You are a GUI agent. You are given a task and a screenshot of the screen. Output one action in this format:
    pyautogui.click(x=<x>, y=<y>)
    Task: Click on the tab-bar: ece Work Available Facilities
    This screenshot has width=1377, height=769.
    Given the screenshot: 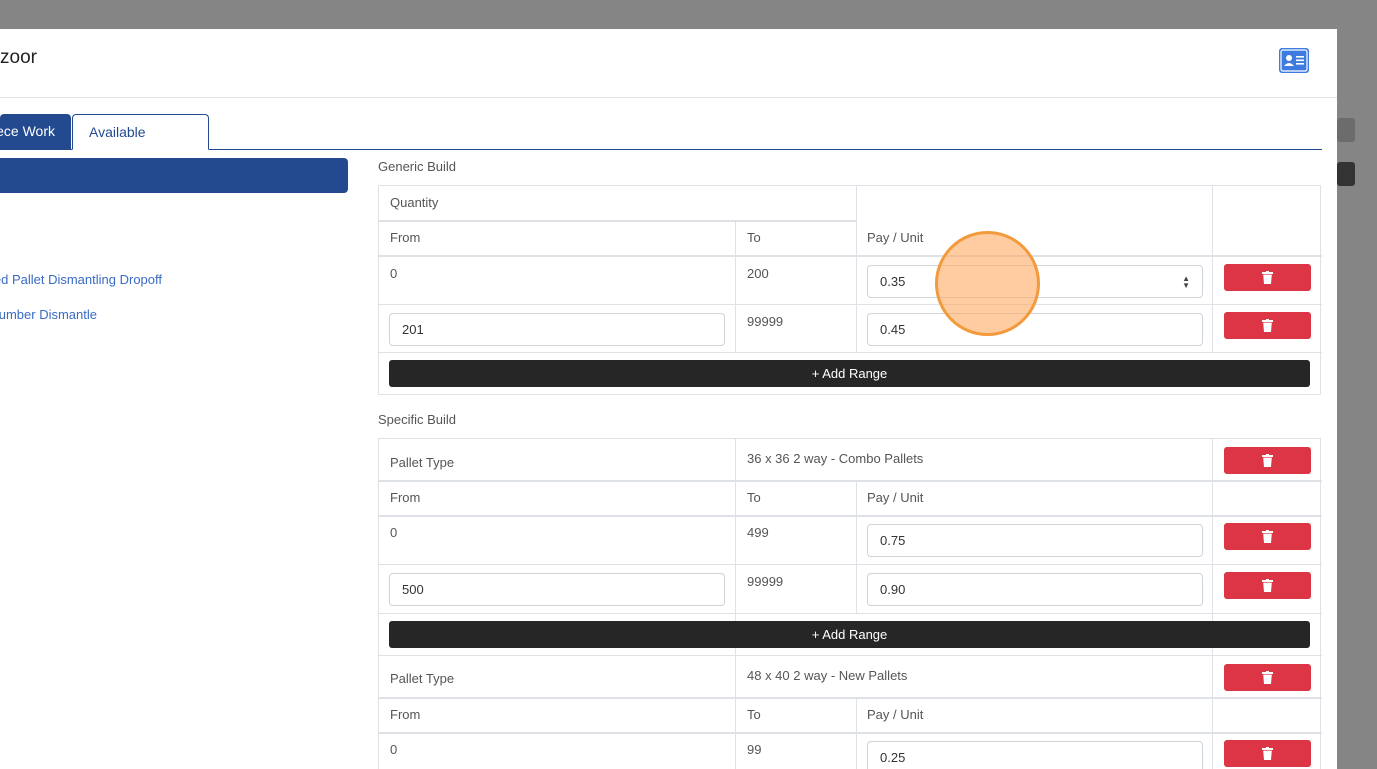 What is the action you would take?
    pyautogui.click(x=661, y=144)
    